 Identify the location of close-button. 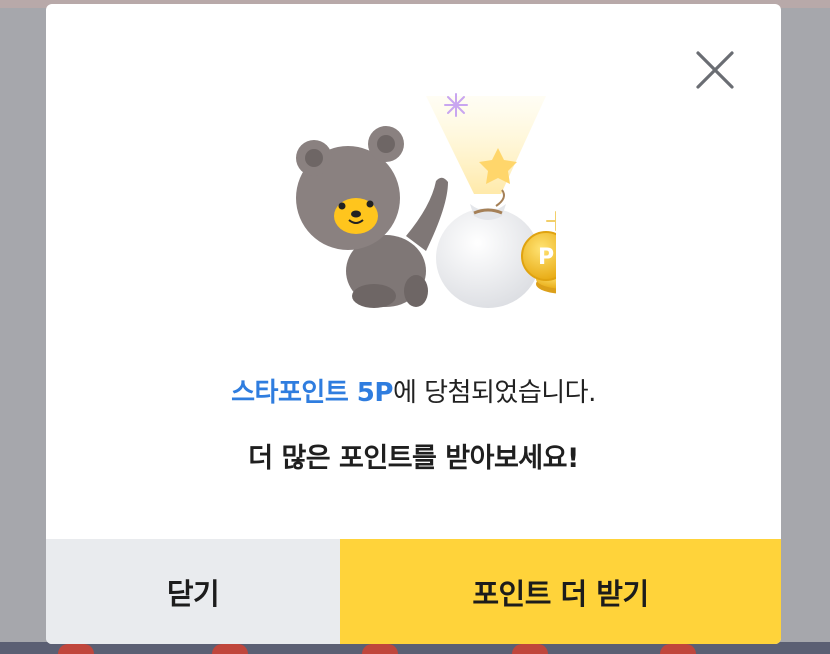
(715, 70).